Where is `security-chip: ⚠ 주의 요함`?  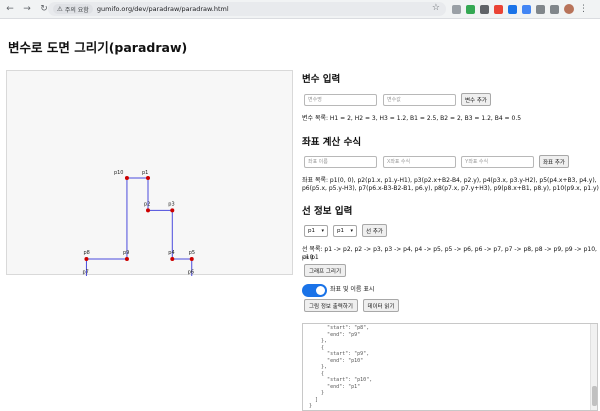 security-chip: ⚠ 주의 요함 is located at coordinates (73, 9).